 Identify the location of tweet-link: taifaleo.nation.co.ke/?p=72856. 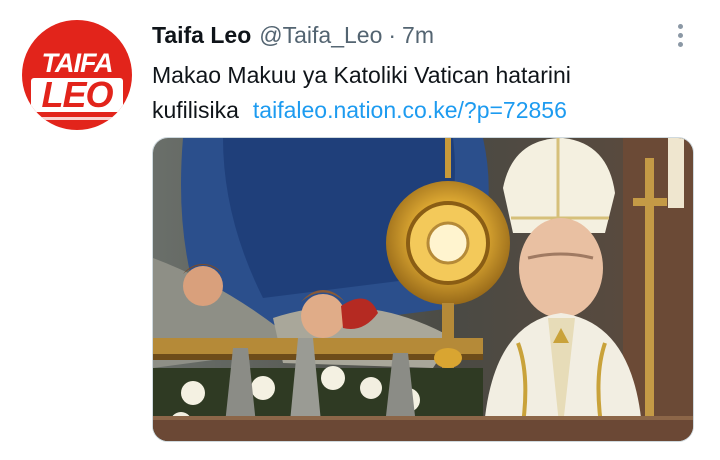
(410, 110).